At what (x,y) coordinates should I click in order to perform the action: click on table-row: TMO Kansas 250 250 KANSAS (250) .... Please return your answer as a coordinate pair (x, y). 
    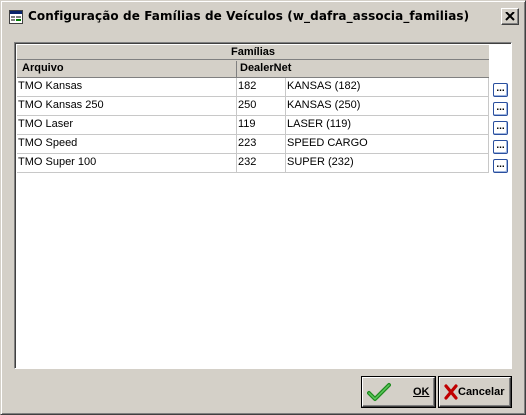
    Looking at the image, I should click on (262, 106).